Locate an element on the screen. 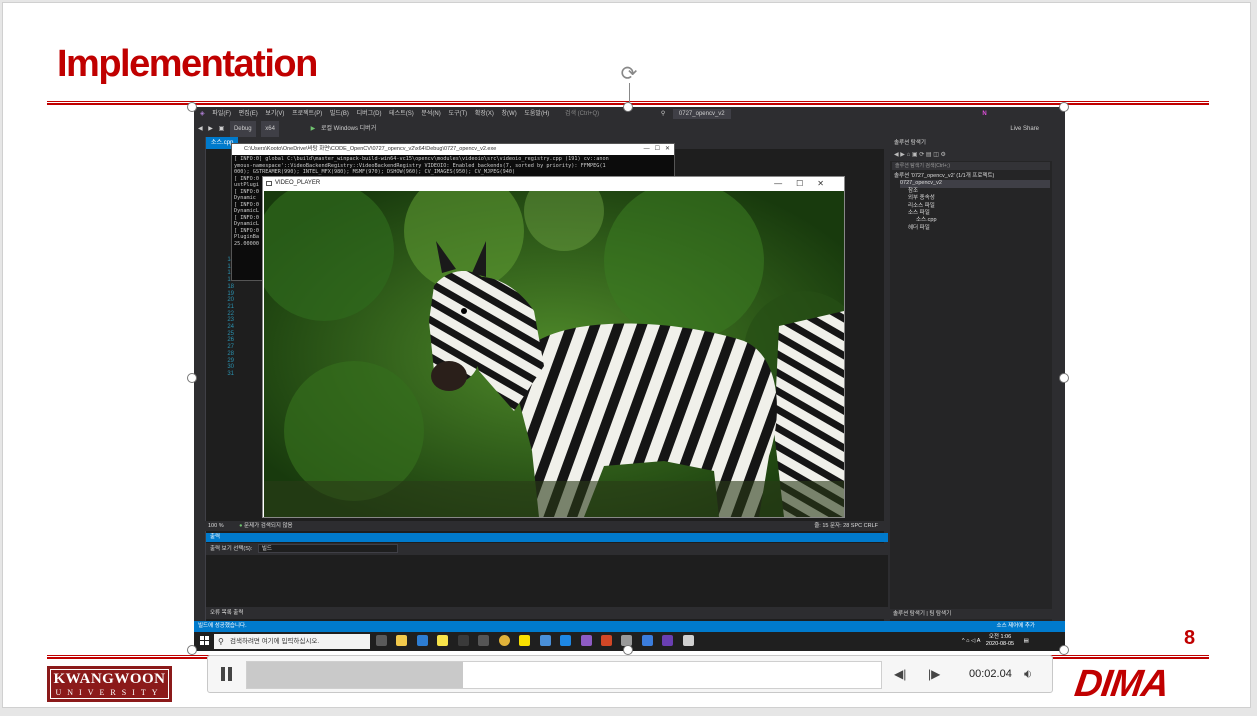  notification-center-icon: ▤ is located at coordinates (1026, 641).